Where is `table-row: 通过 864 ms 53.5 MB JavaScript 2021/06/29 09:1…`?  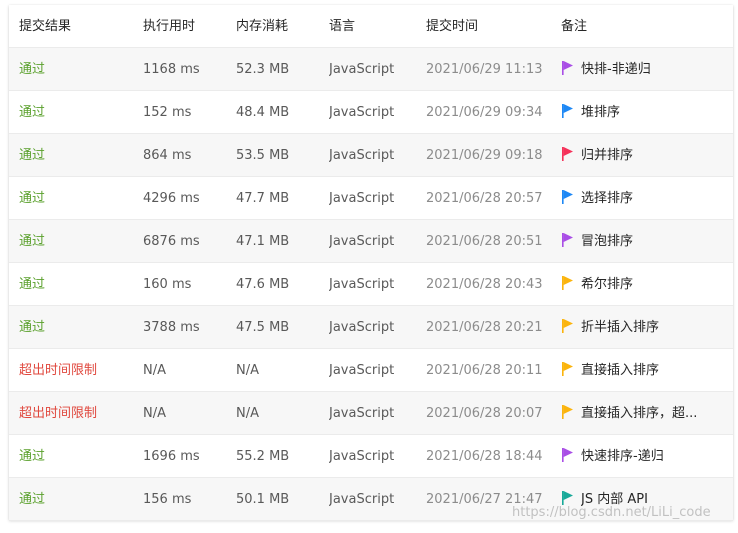
table-row: 通过 864 ms 53.5 MB JavaScript 2021/06/29 09:1… is located at coordinates (371, 155).